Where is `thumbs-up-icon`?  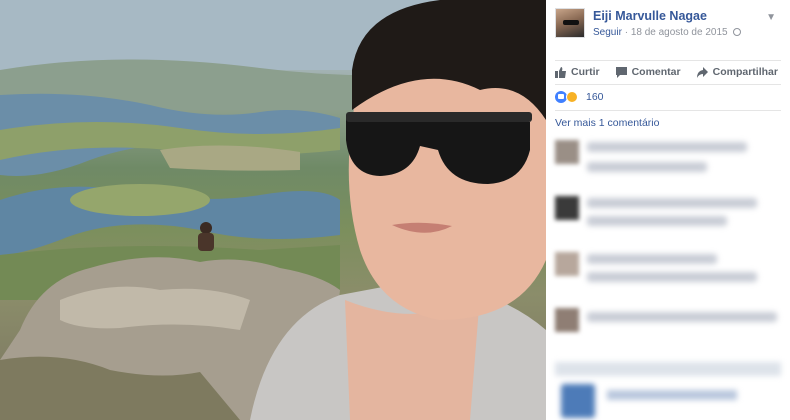 thumbs-up-icon is located at coordinates (560, 72).